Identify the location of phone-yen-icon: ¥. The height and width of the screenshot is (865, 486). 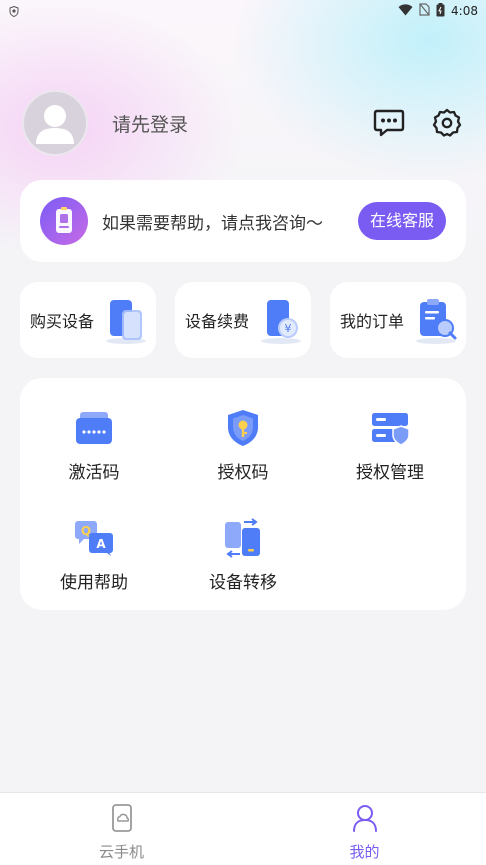
(282, 321).